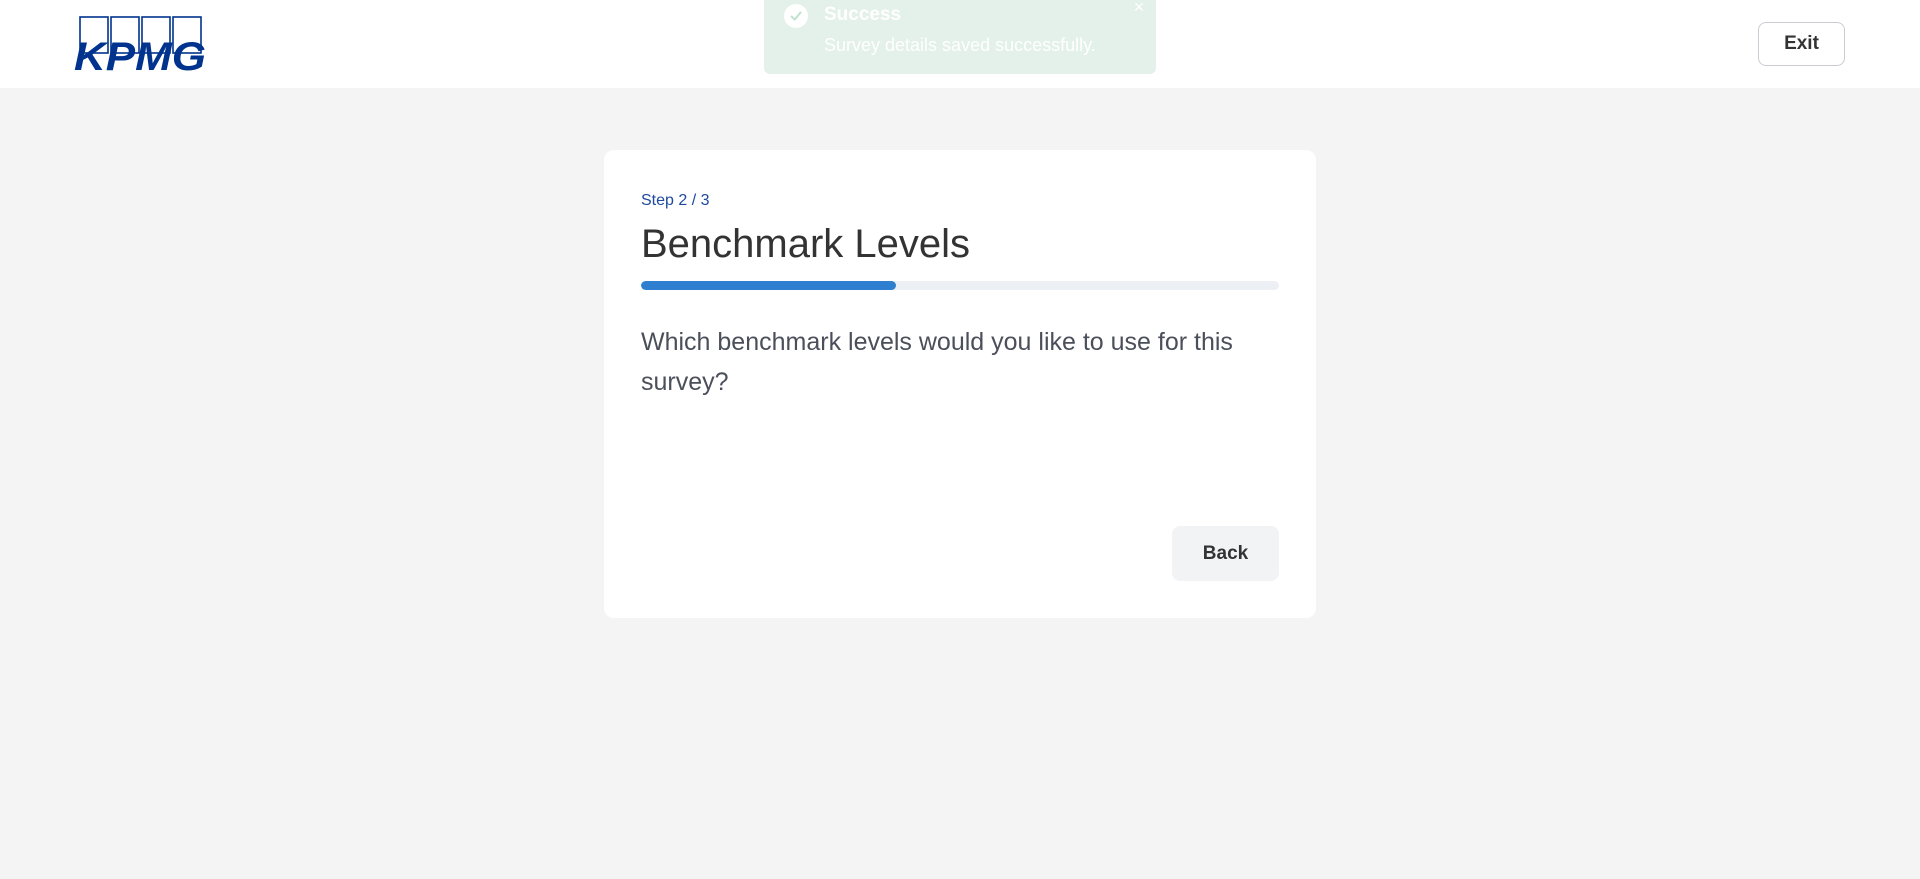 This screenshot has width=1920, height=879. What do you see at coordinates (960, 285) in the screenshot?
I see `progress-bar` at bounding box center [960, 285].